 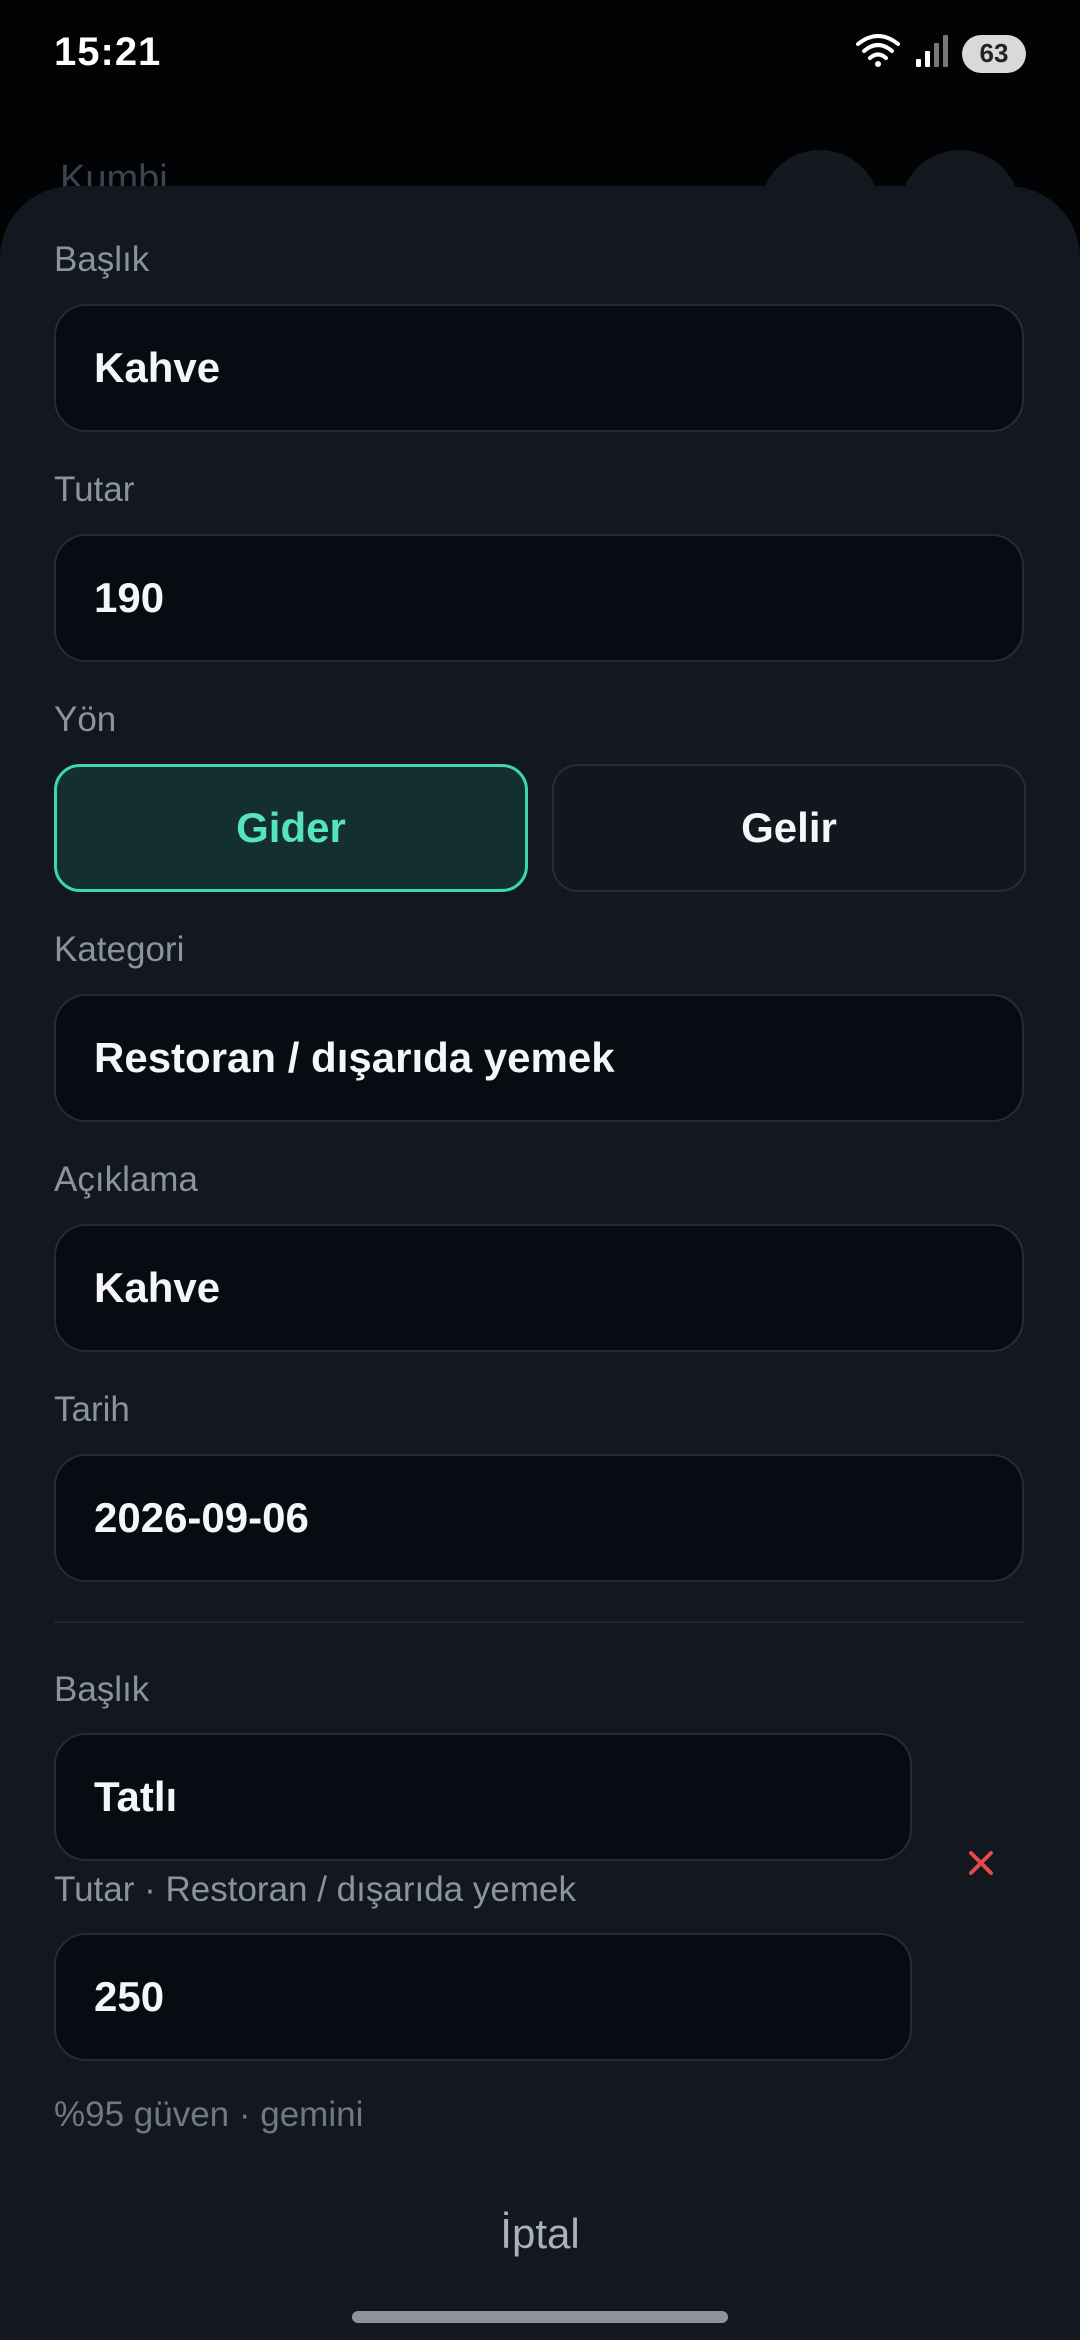 What do you see at coordinates (209, 2114) in the screenshot?
I see `confidence-meta: %95 güven · gemini` at bounding box center [209, 2114].